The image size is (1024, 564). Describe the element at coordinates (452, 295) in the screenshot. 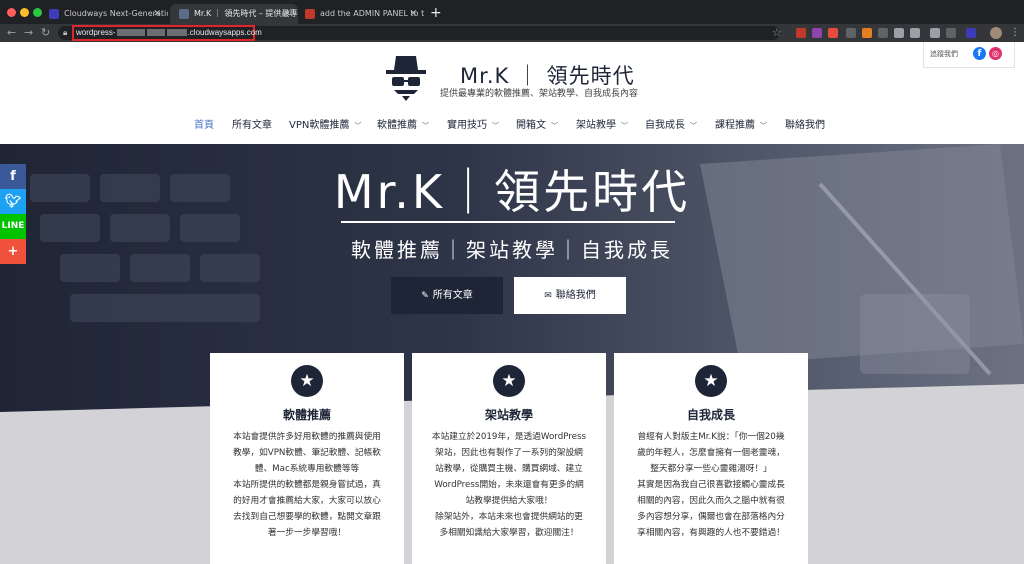

I see `all-posts-label: 所有文章` at that location.